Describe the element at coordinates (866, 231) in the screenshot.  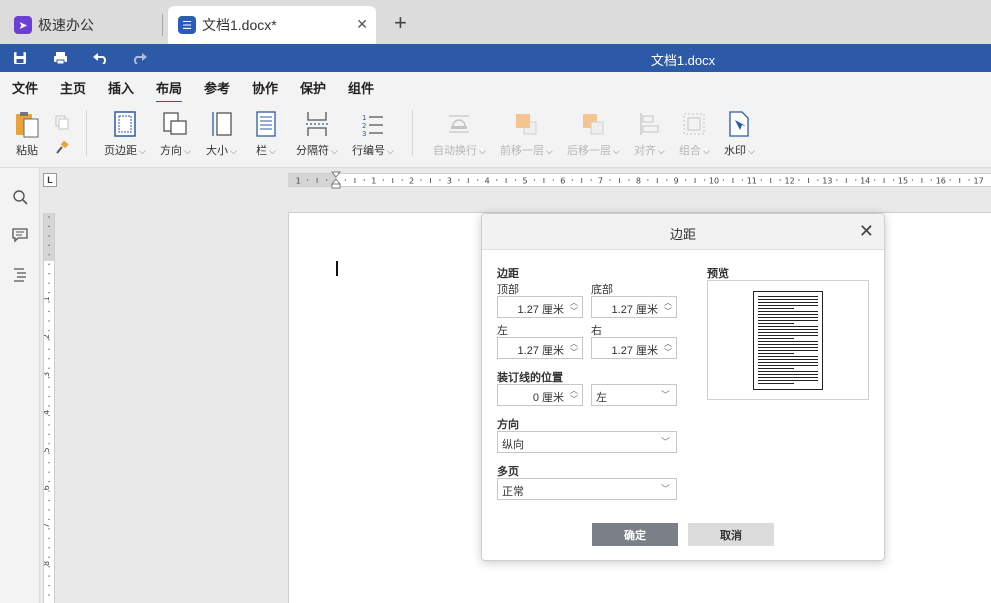
I see `close-icon: ✕` at that location.